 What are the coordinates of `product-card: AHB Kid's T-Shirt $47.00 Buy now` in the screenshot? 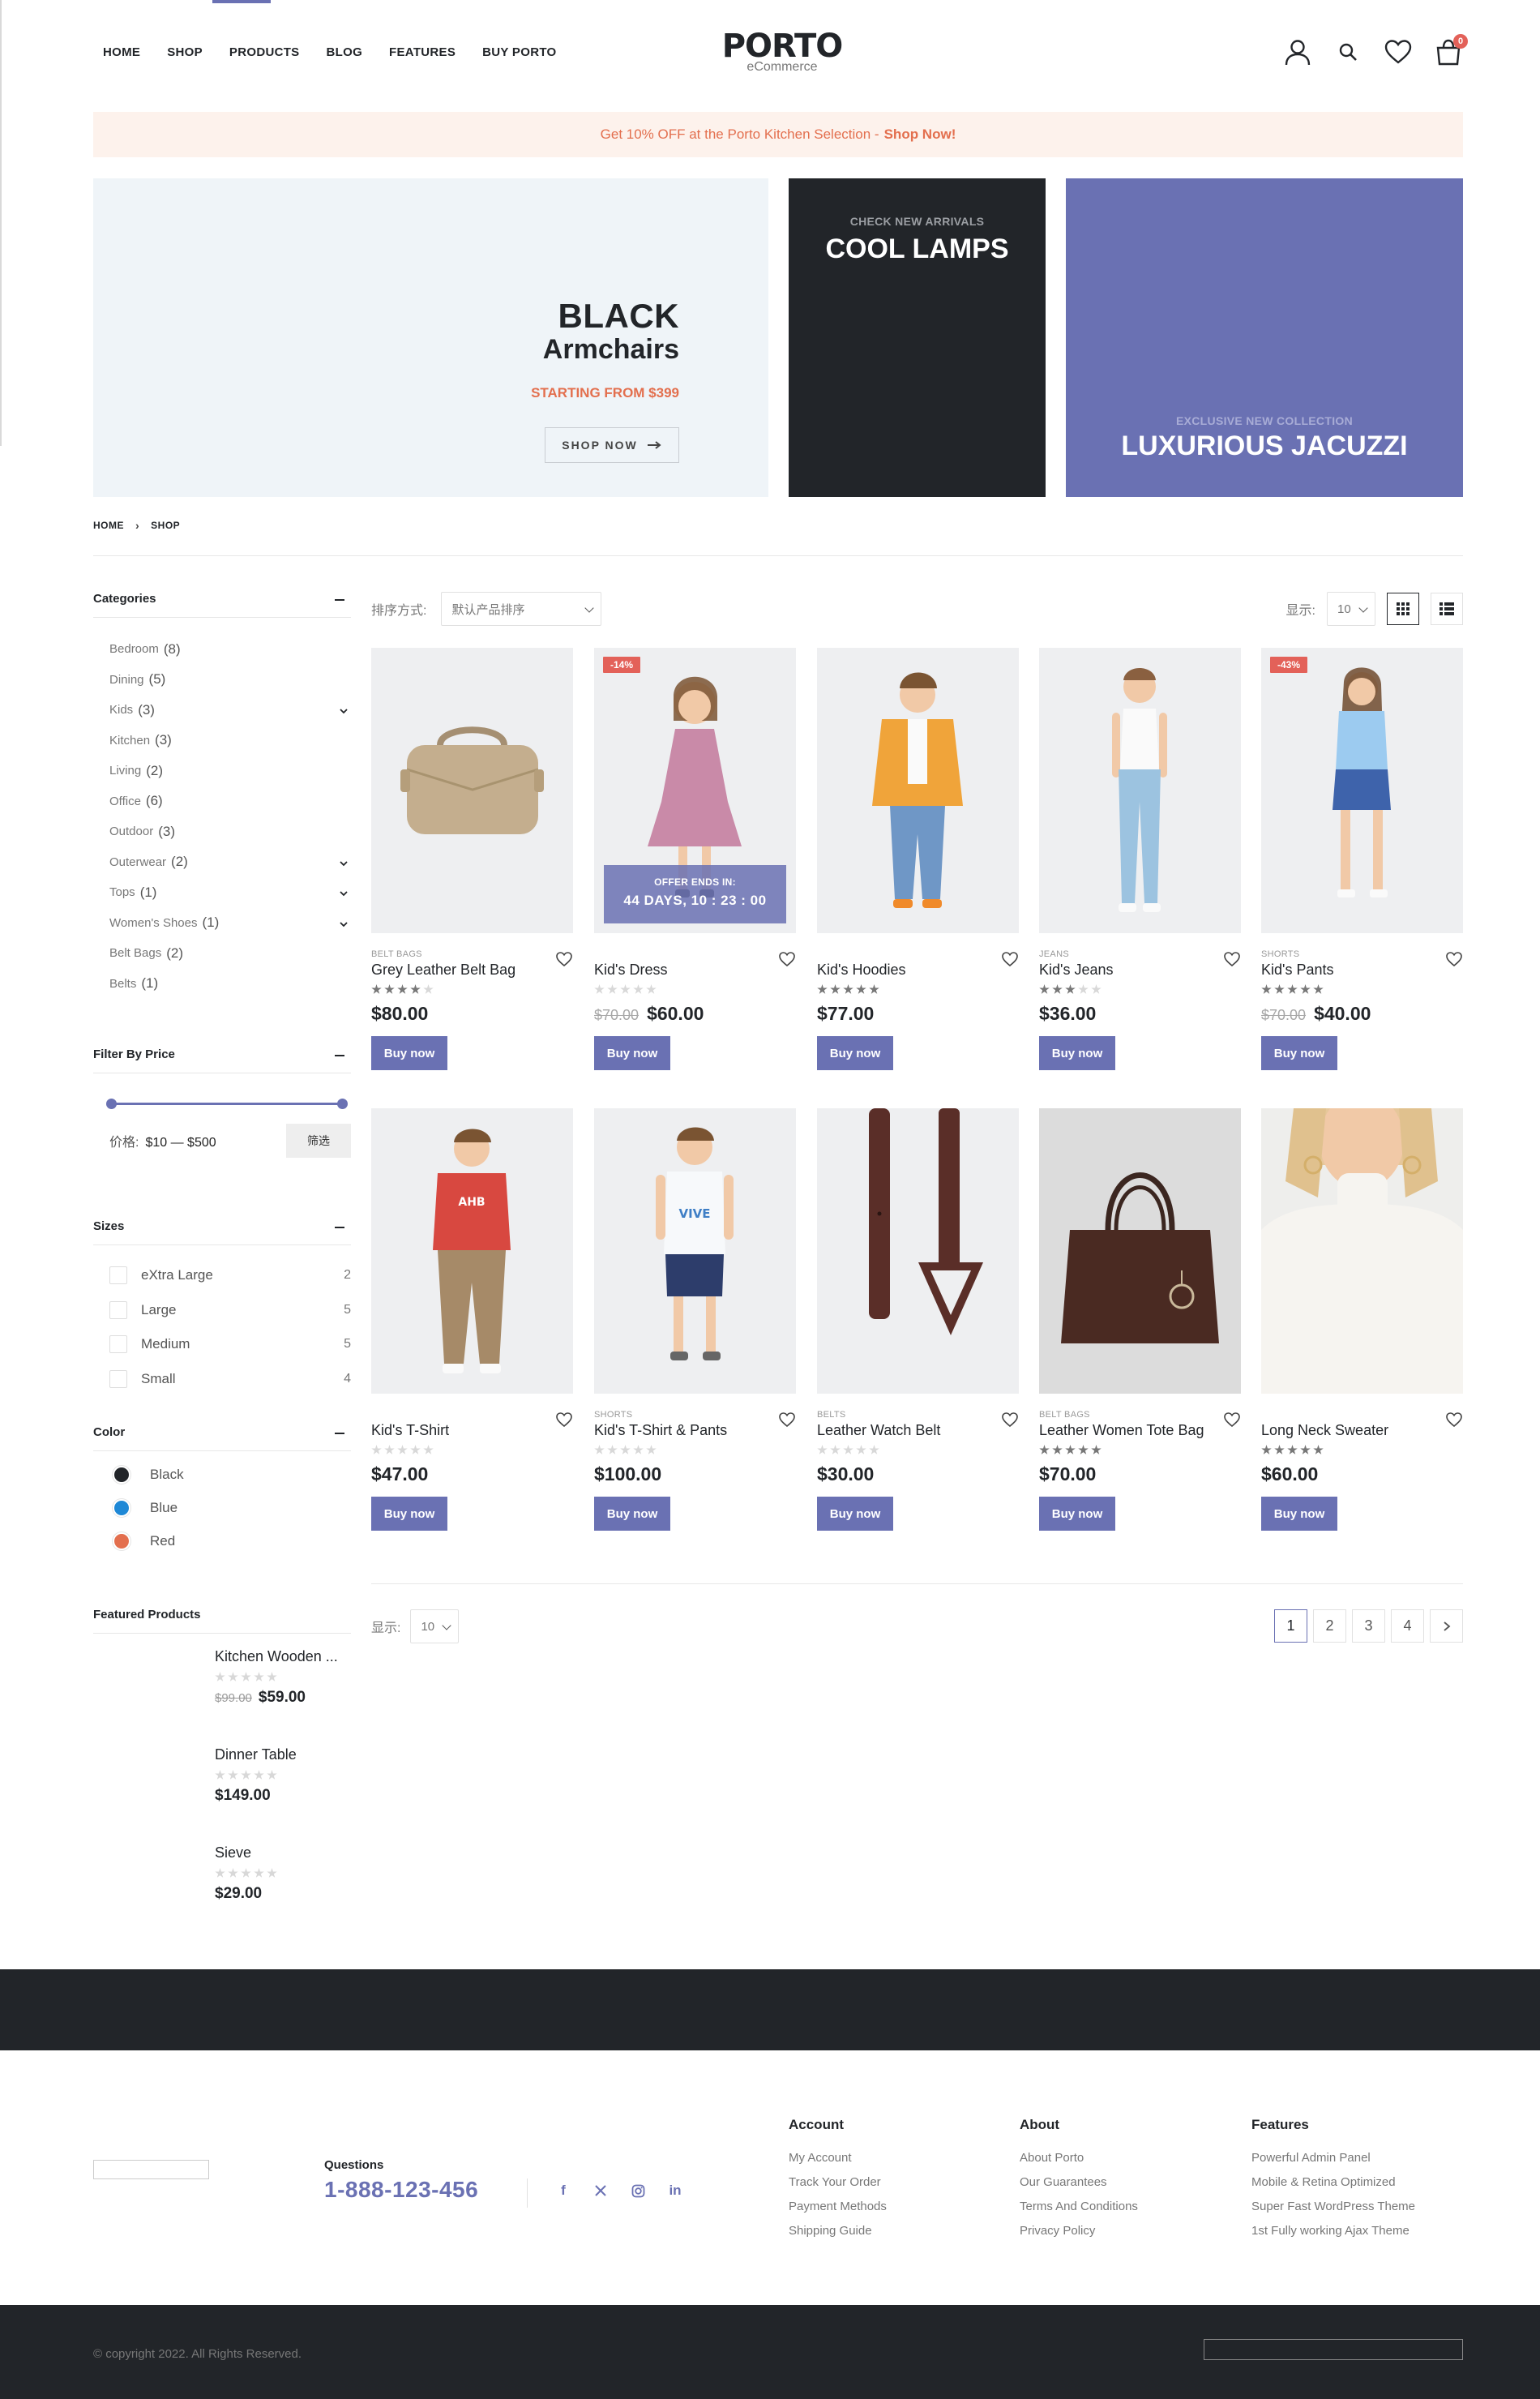 It's located at (472, 1319).